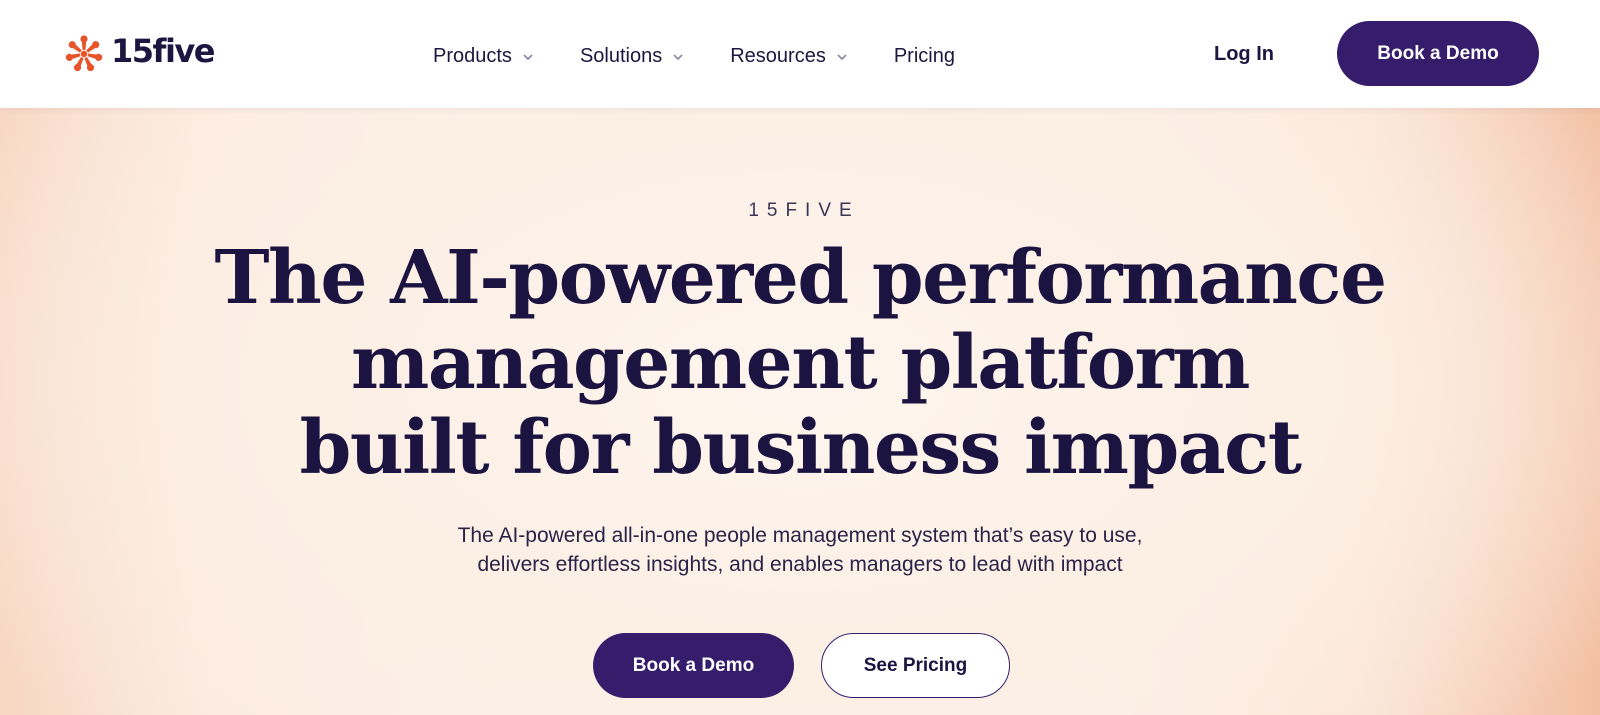  What do you see at coordinates (472, 55) in the screenshot?
I see `nav-item-label: Products` at bounding box center [472, 55].